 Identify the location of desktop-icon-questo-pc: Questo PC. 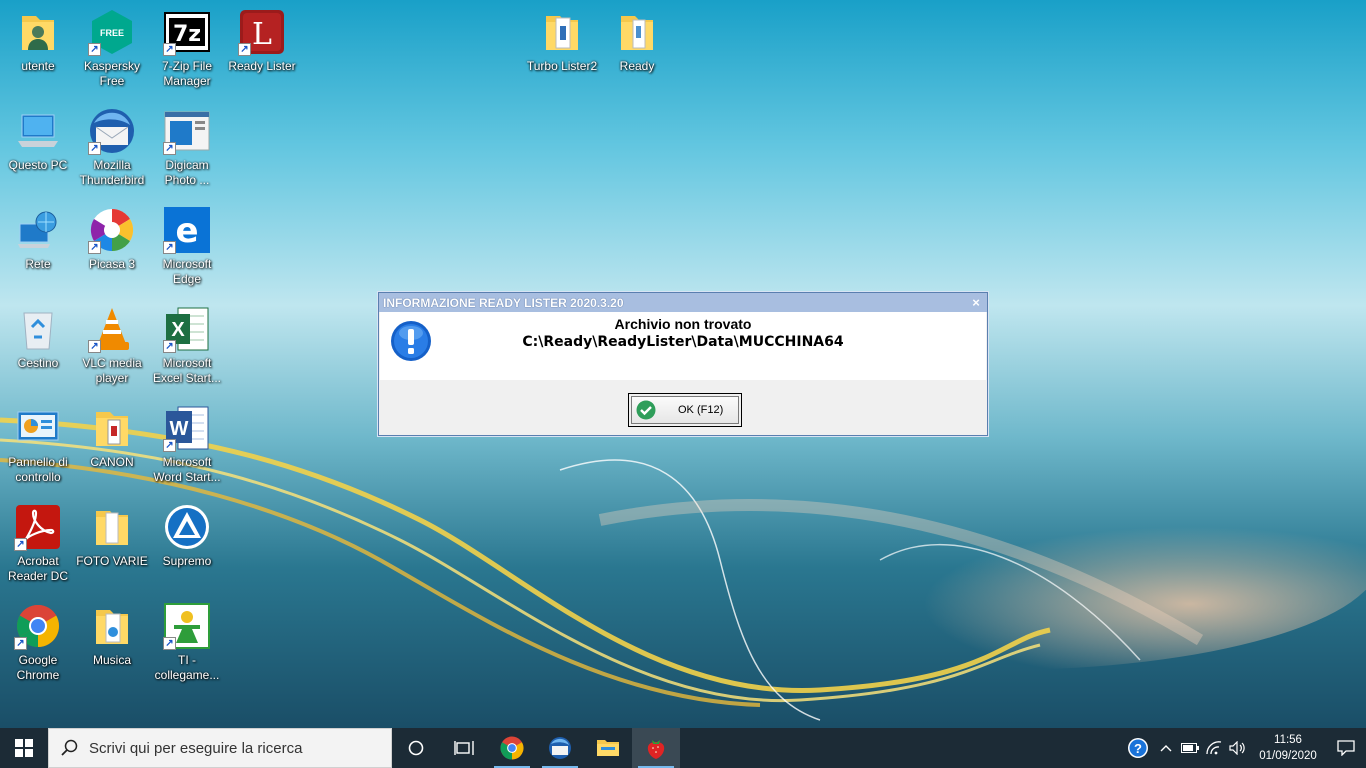
(38, 155).